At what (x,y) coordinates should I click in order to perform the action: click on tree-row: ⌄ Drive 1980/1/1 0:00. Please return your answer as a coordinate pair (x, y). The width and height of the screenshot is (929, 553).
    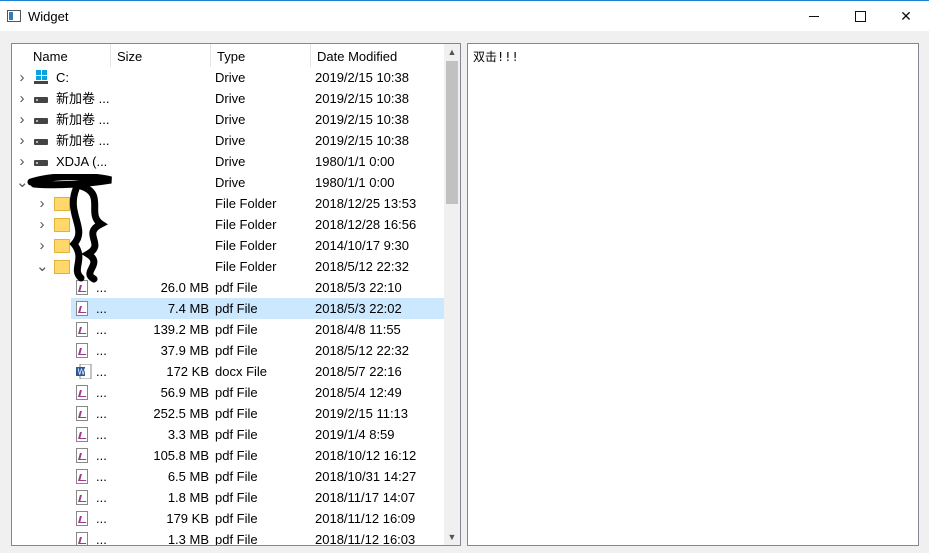
    Looking at the image, I should click on (228, 182).